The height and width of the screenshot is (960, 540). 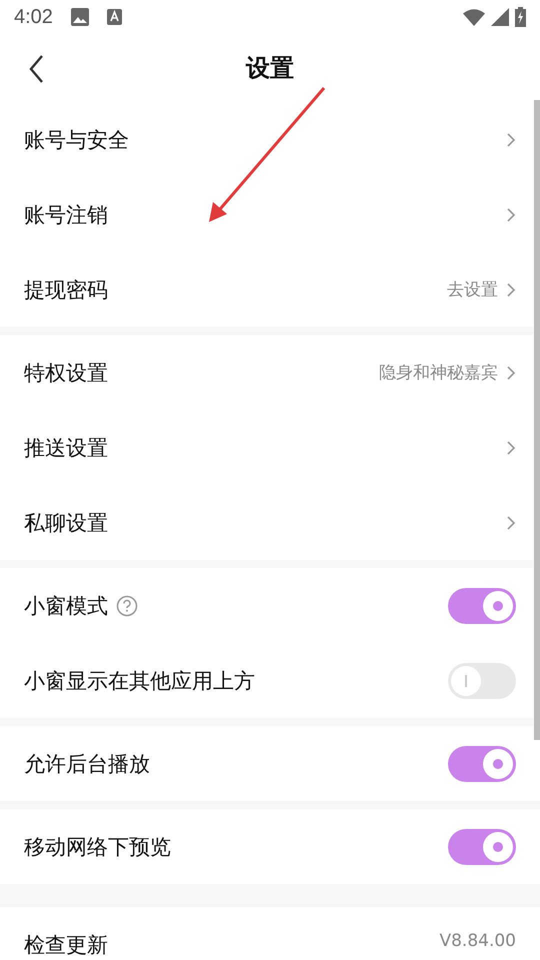 What do you see at coordinates (127, 605) in the screenshot?
I see `help-icon` at bounding box center [127, 605].